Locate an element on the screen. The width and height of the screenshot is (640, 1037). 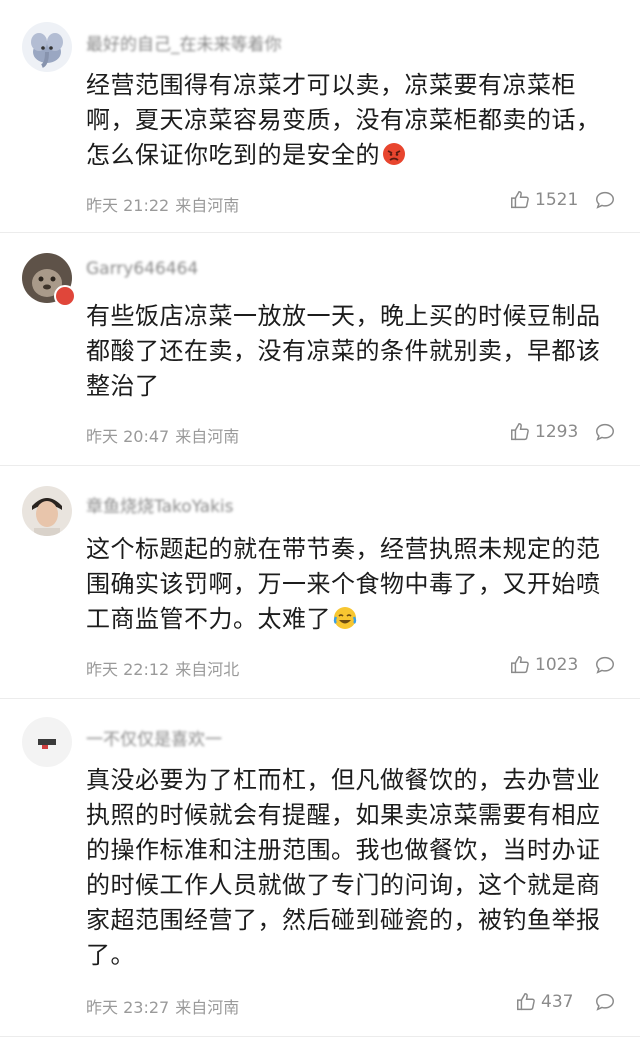
timestamp: 昨天 23:27 is located at coordinates (128, 1007).